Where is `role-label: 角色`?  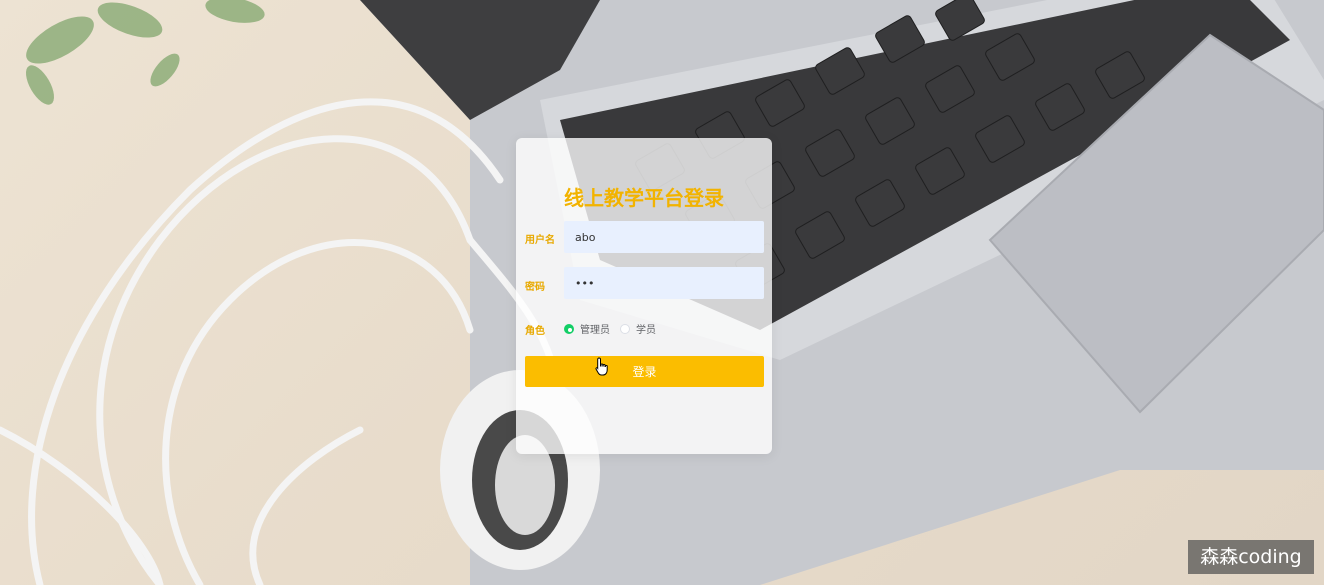
role-label: 角色 is located at coordinates (535, 331).